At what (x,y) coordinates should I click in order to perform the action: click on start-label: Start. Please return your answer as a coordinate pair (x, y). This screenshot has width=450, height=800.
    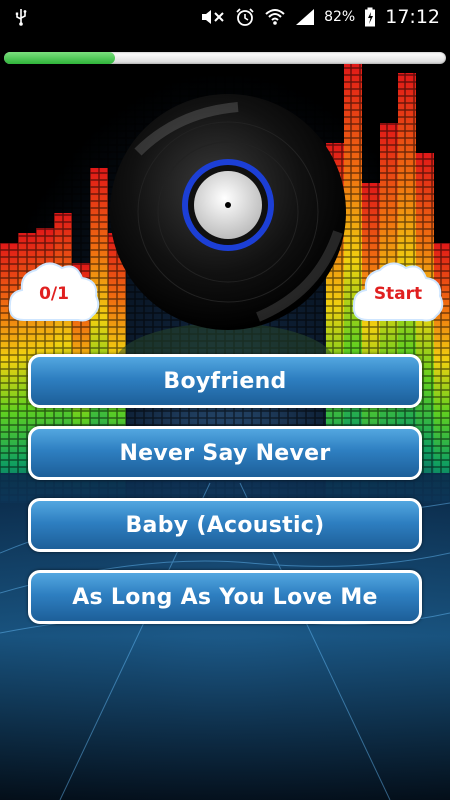
    Looking at the image, I should click on (398, 294).